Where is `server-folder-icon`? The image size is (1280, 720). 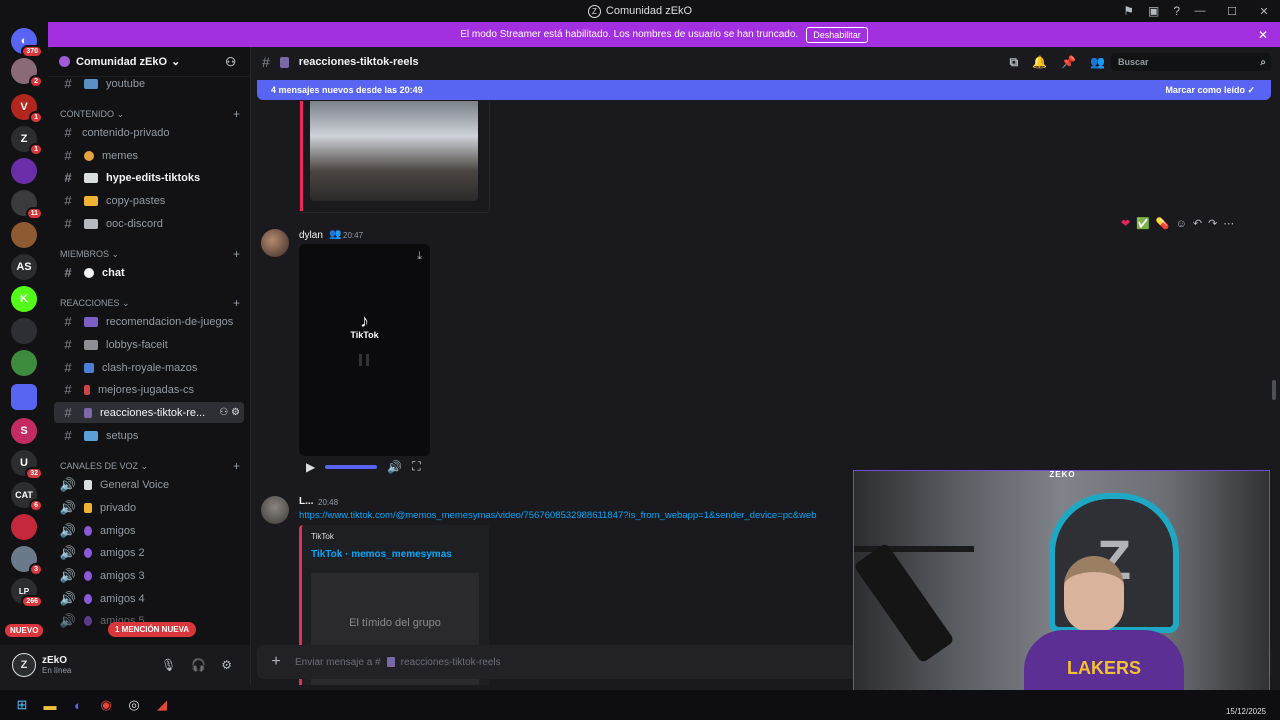
server-folder-icon is located at coordinates (24, 397).